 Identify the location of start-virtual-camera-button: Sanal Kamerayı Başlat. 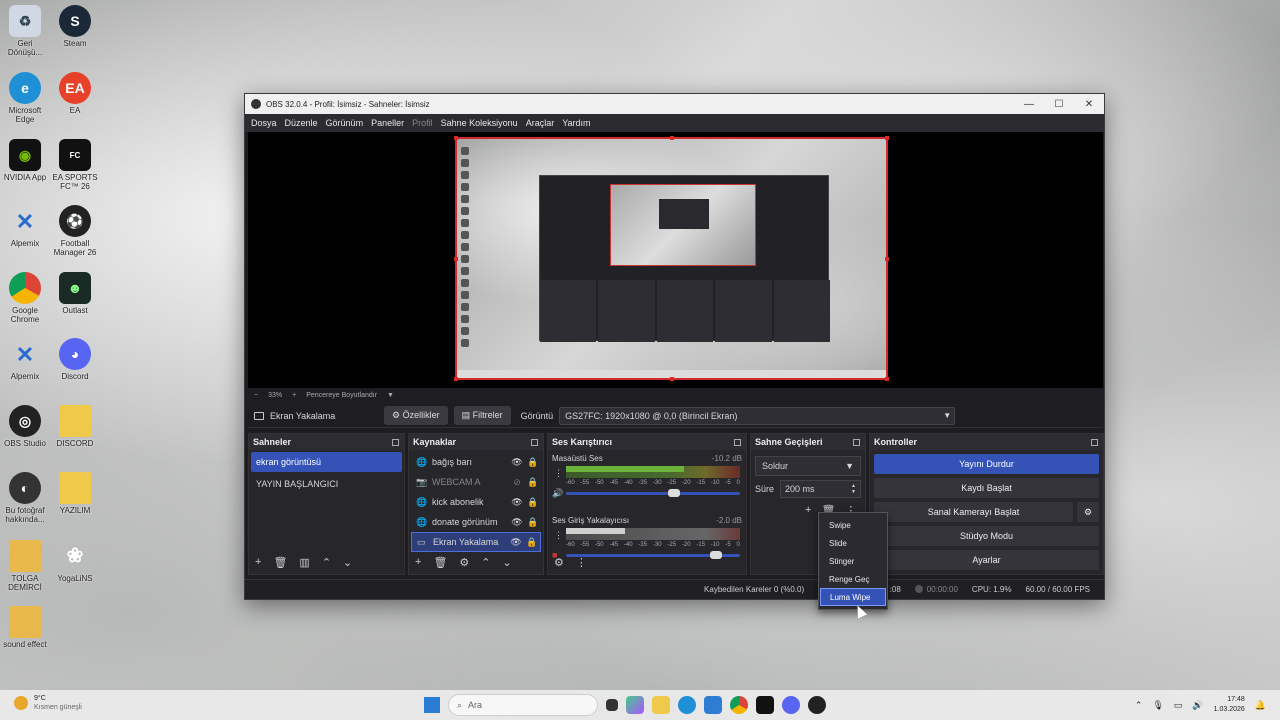
(973, 512).